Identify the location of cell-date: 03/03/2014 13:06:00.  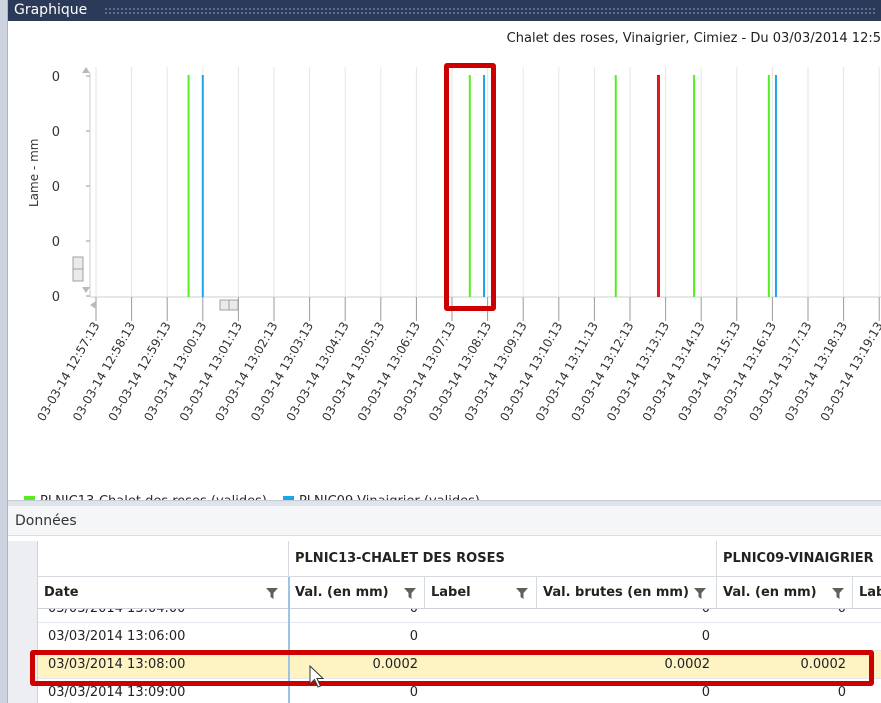
(117, 636).